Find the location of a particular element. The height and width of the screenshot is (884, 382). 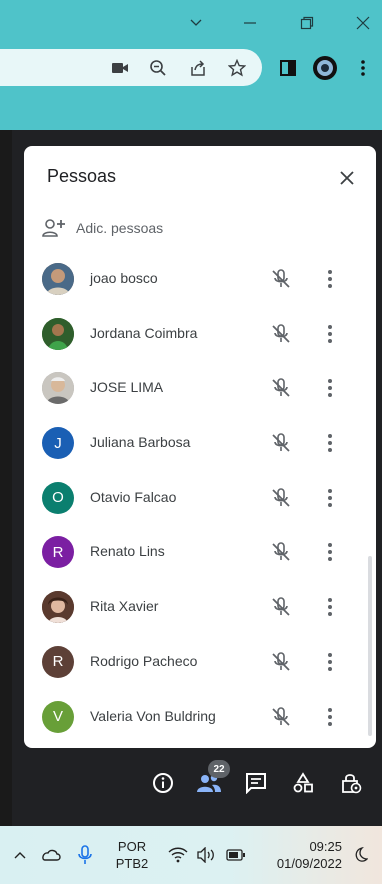

chevron-up-icon is located at coordinates (20, 855).